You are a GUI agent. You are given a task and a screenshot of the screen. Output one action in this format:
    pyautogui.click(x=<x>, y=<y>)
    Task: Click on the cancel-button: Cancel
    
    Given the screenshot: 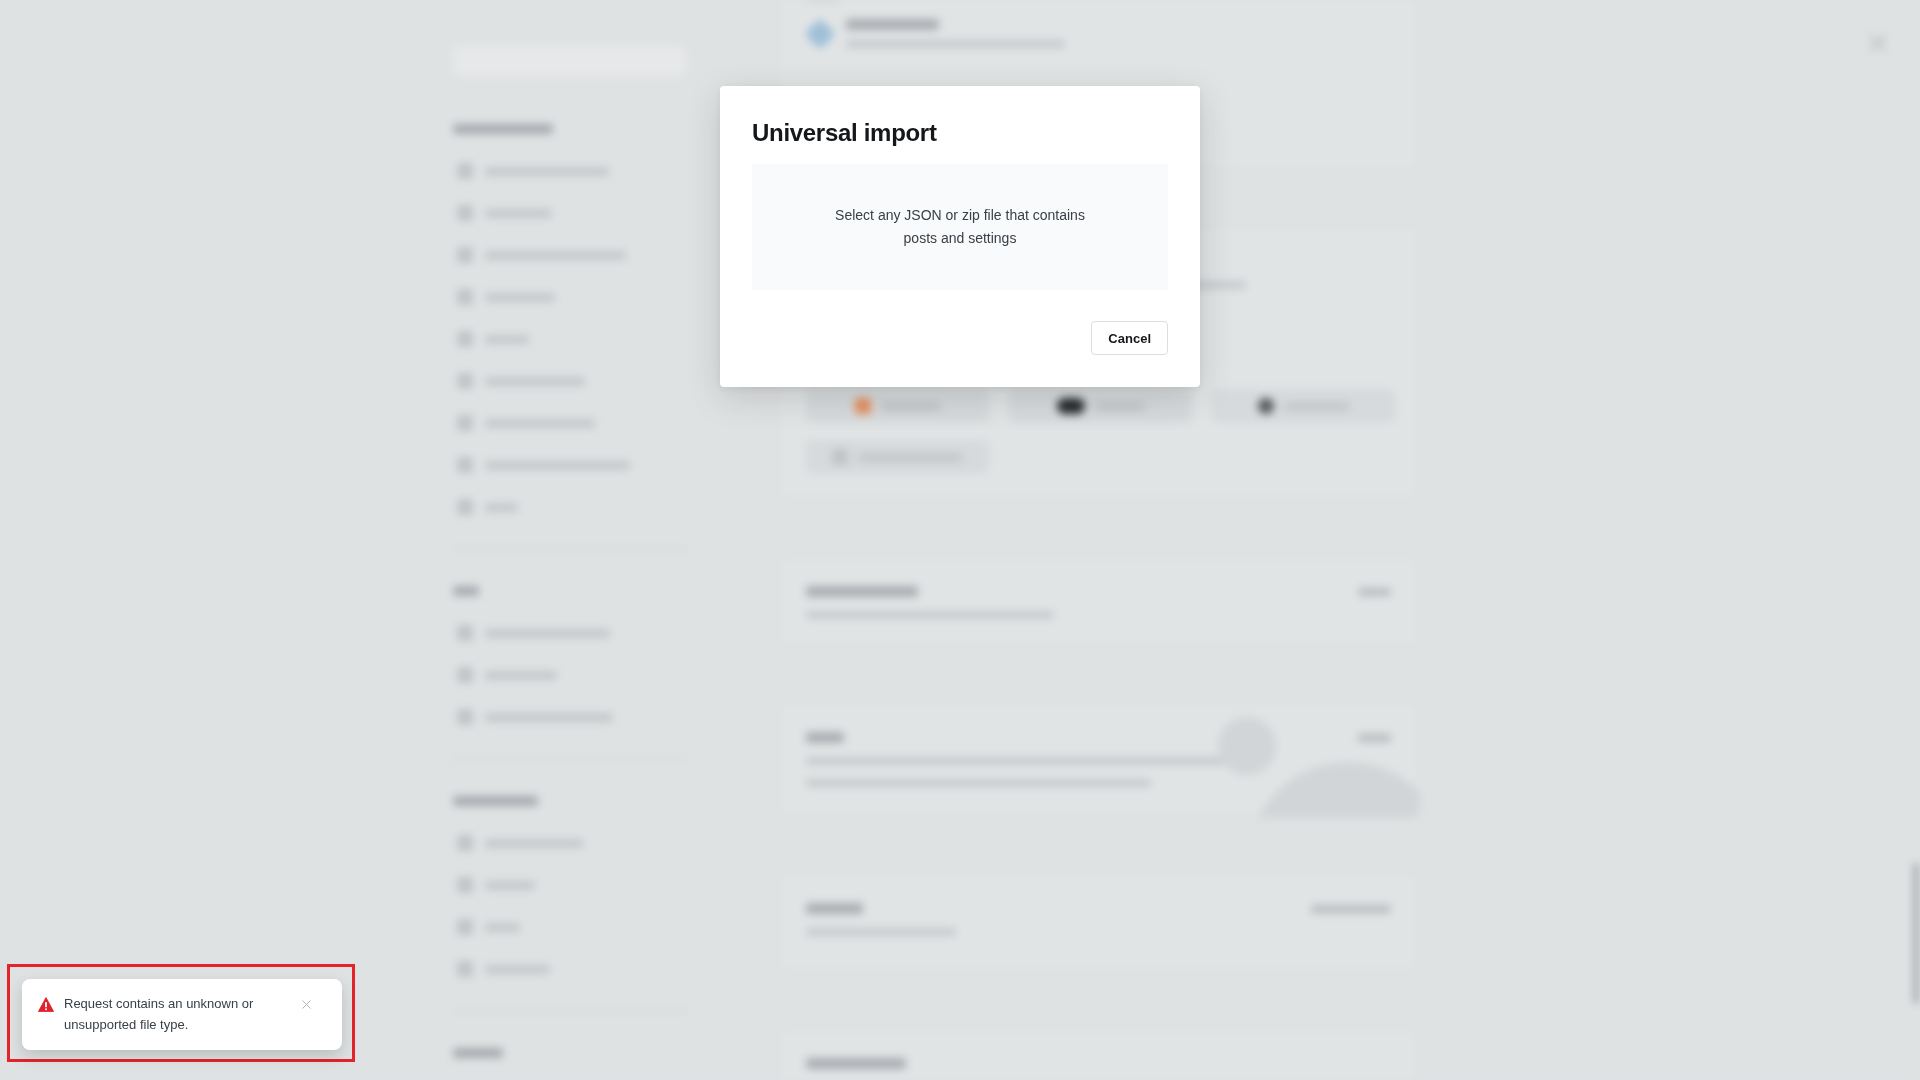 What is the action you would take?
    pyautogui.click(x=1129, y=338)
    